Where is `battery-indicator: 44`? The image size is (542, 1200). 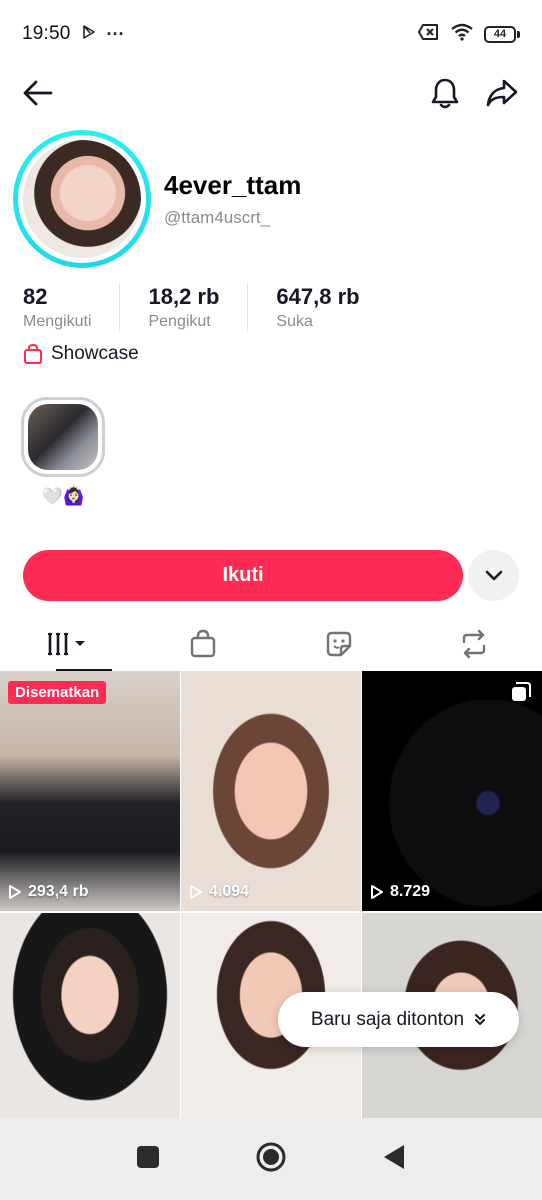
battery-indicator: 44 is located at coordinates (502, 34).